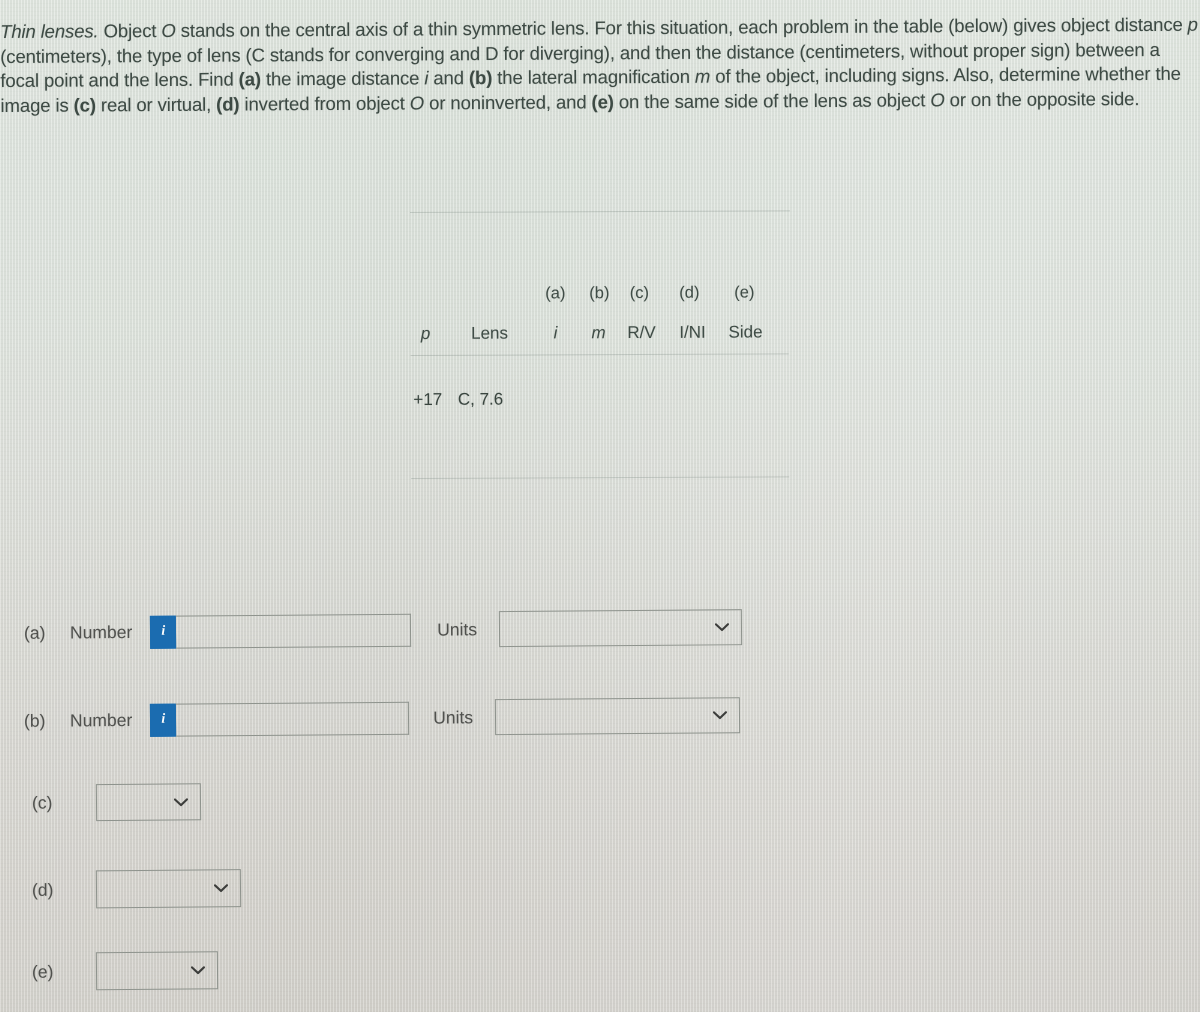 The image size is (1200, 1012). What do you see at coordinates (639, 293) in the screenshot?
I see `header-part-c: (c)` at bounding box center [639, 293].